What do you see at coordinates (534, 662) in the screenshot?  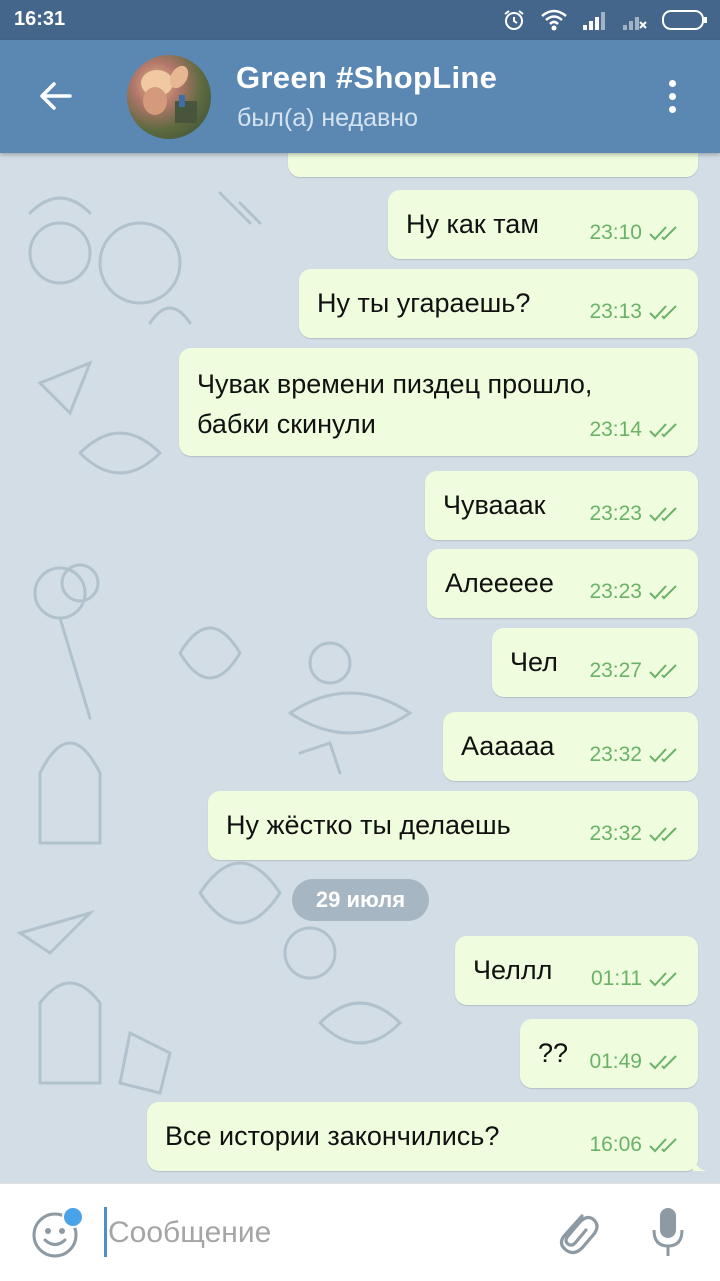 I see `message-text: Чел` at bounding box center [534, 662].